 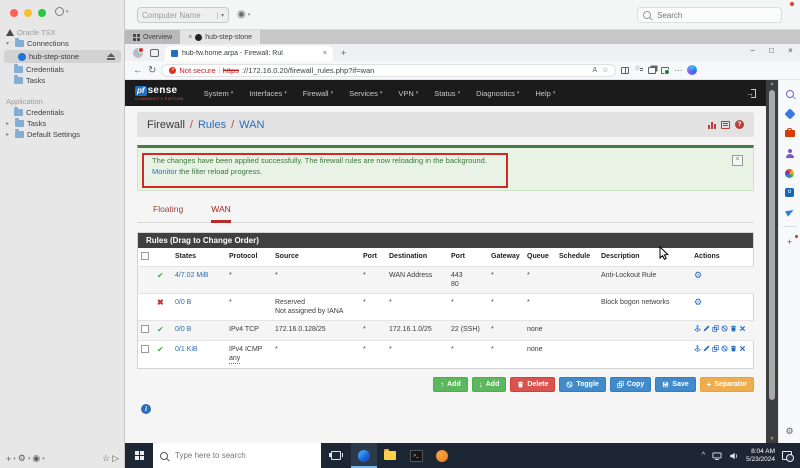 I want to click on separator-button: + Separator, so click(x=726, y=384).